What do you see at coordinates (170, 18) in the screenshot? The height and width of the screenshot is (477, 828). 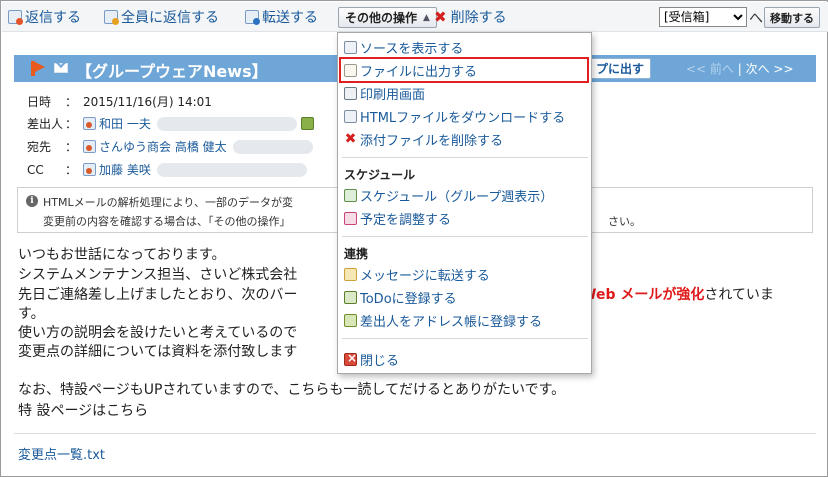 I see `reply-all-label: 全員に返信する` at bounding box center [170, 18].